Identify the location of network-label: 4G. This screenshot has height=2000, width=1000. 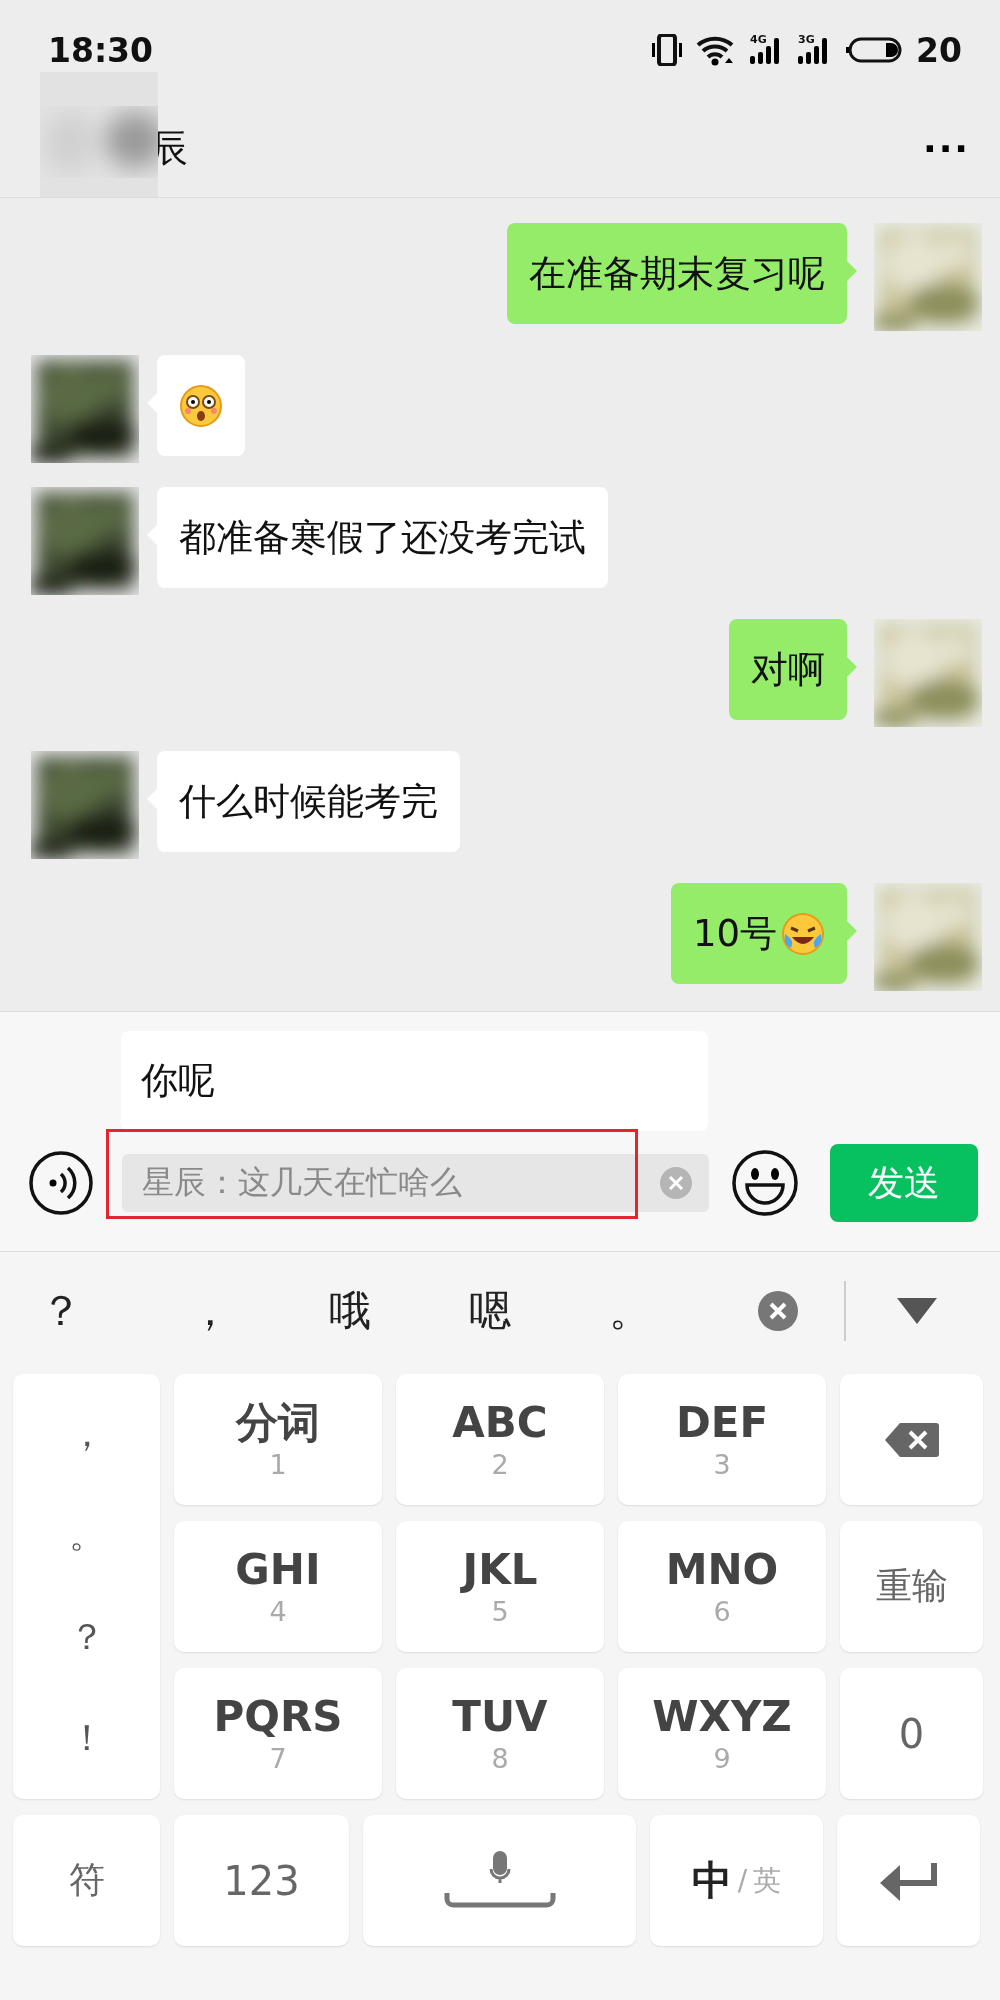
(758, 39).